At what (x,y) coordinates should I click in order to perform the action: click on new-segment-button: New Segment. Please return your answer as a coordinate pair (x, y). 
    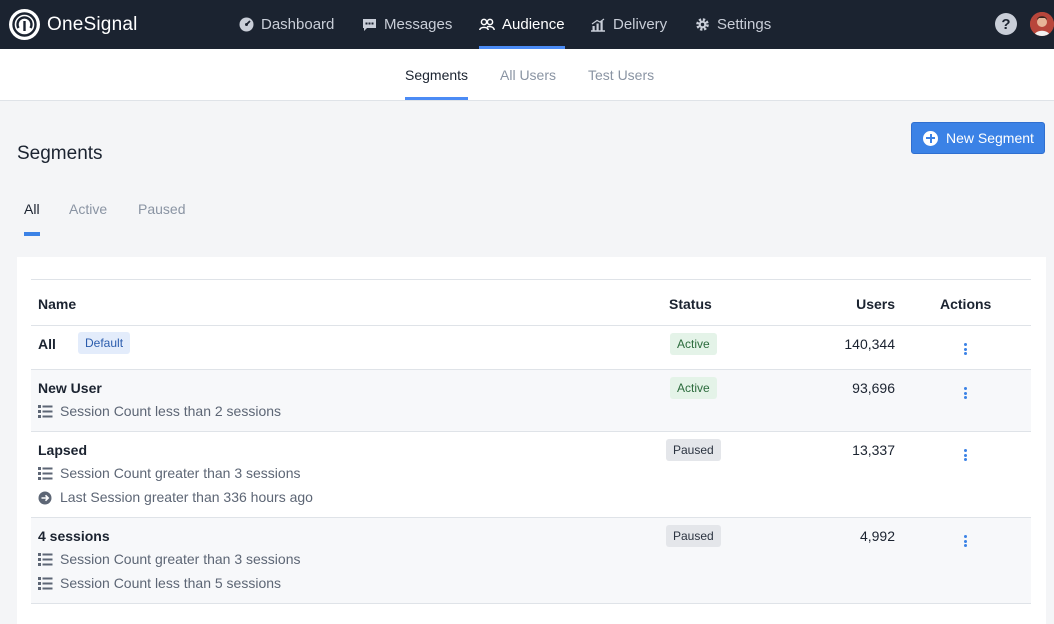
    Looking at the image, I should click on (978, 138).